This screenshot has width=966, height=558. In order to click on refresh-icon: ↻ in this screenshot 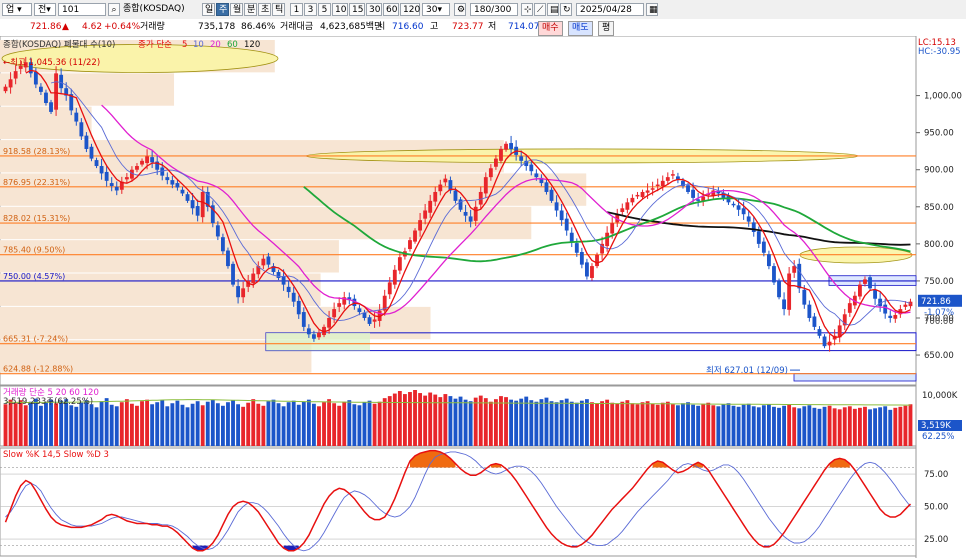, I will do `click(566, 9)`.